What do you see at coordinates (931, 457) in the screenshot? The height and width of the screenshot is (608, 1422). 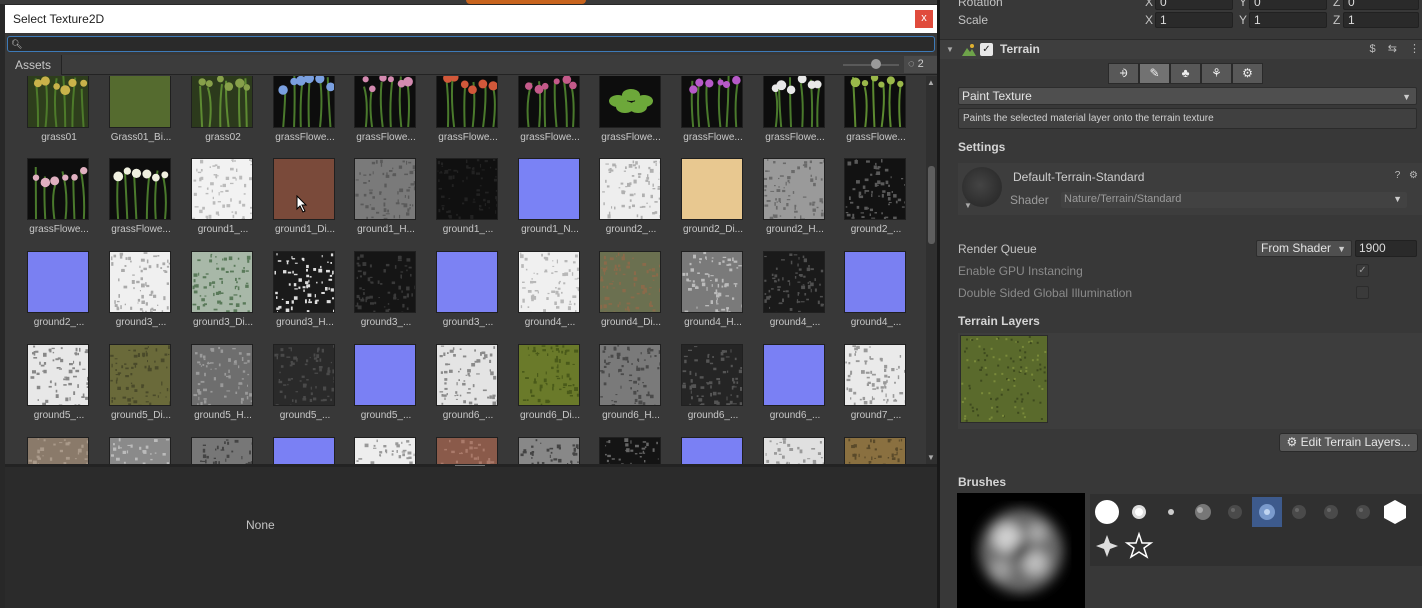 I see `scroll-down-icon: ▼` at bounding box center [931, 457].